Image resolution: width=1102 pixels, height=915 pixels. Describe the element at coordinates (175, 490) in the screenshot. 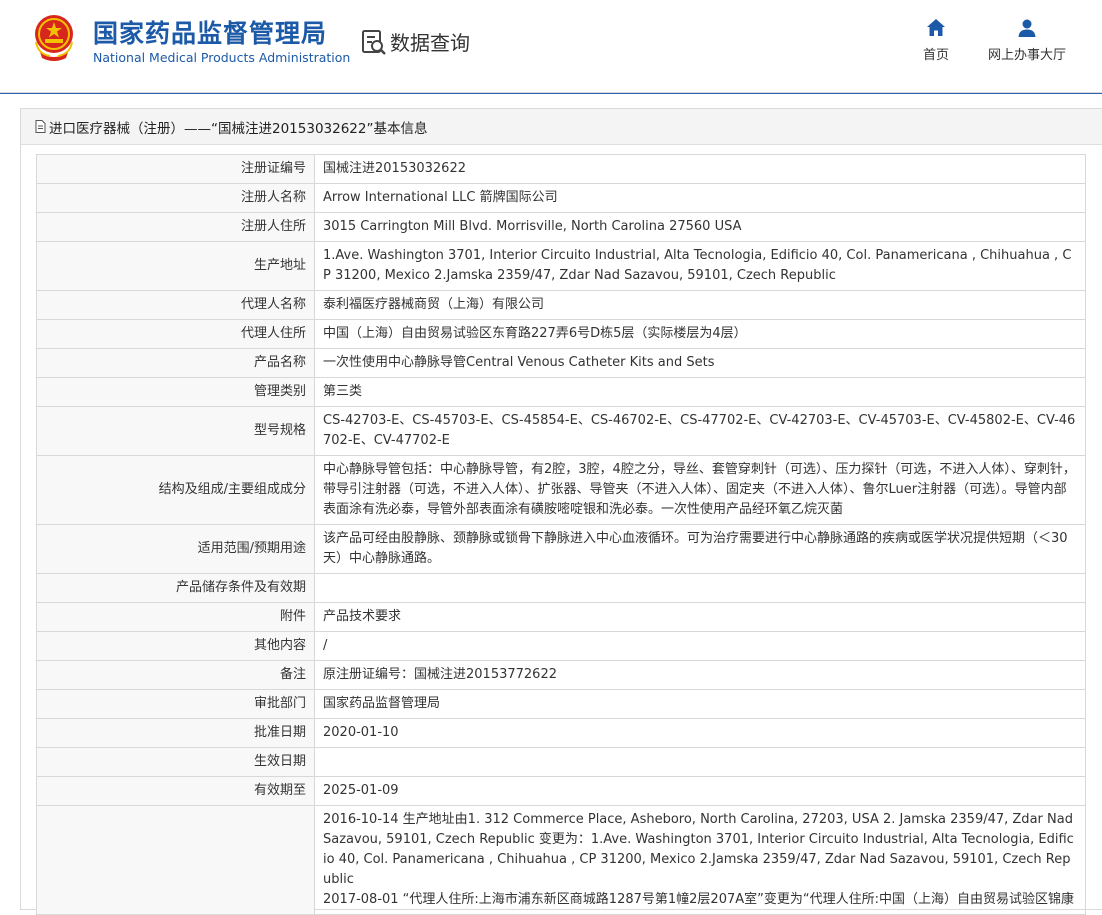

I see `field-label: 结构及组成/主要组成成分` at that location.